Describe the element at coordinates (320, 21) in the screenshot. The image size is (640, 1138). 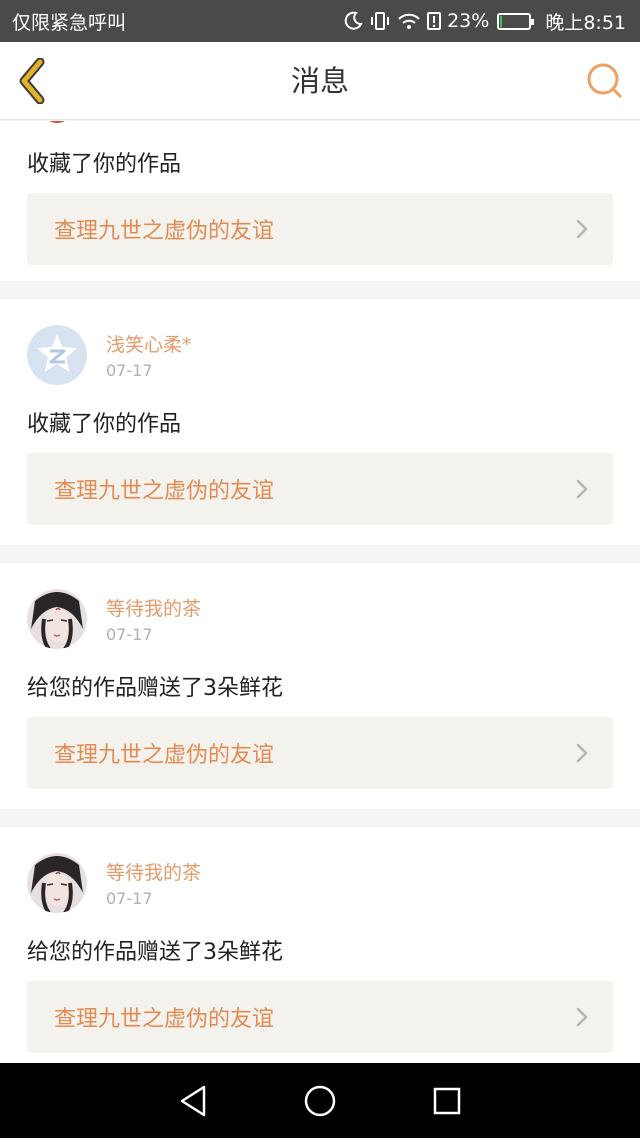
I see `status-bar: 仅限紧急呼叫 23% 晚上8:51` at that location.